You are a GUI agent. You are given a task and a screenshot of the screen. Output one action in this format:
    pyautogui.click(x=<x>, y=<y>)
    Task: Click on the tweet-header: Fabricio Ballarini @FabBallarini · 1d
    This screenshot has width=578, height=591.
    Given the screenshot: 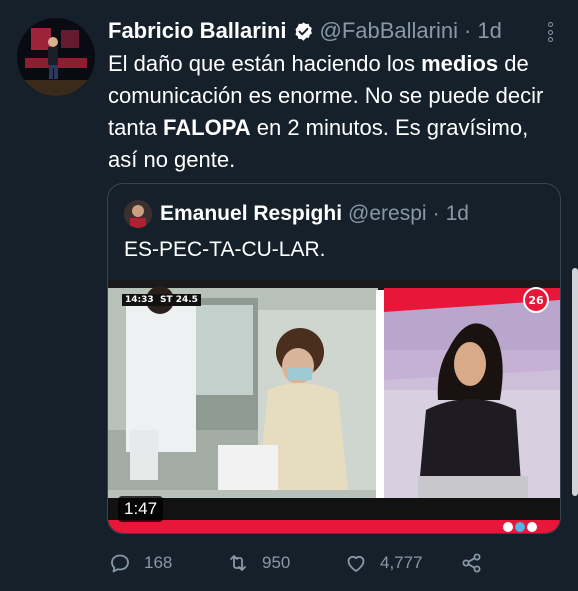 What is the action you would take?
    pyautogui.click(x=305, y=31)
    